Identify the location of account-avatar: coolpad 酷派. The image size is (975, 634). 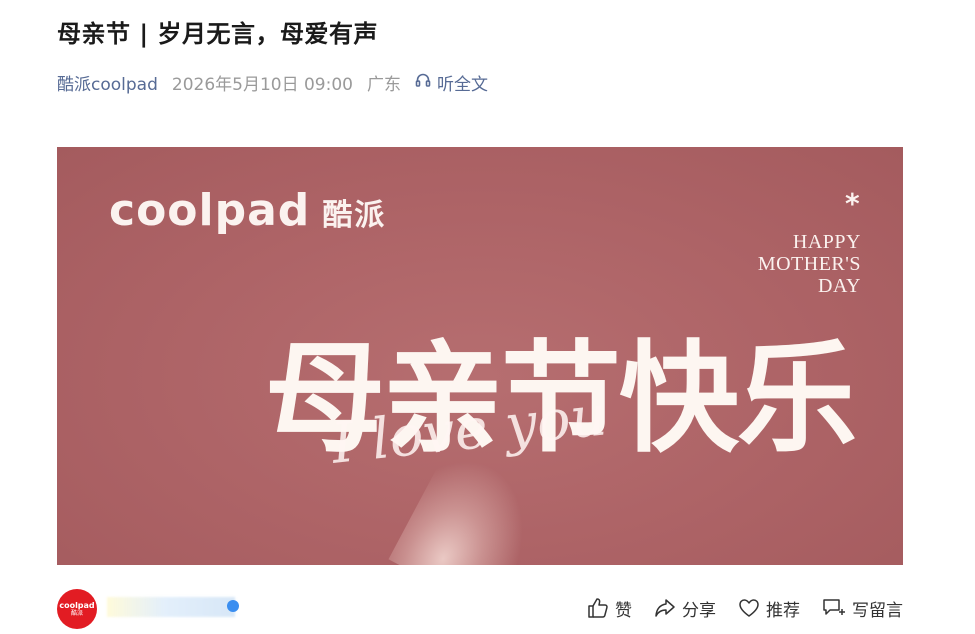
(77, 609).